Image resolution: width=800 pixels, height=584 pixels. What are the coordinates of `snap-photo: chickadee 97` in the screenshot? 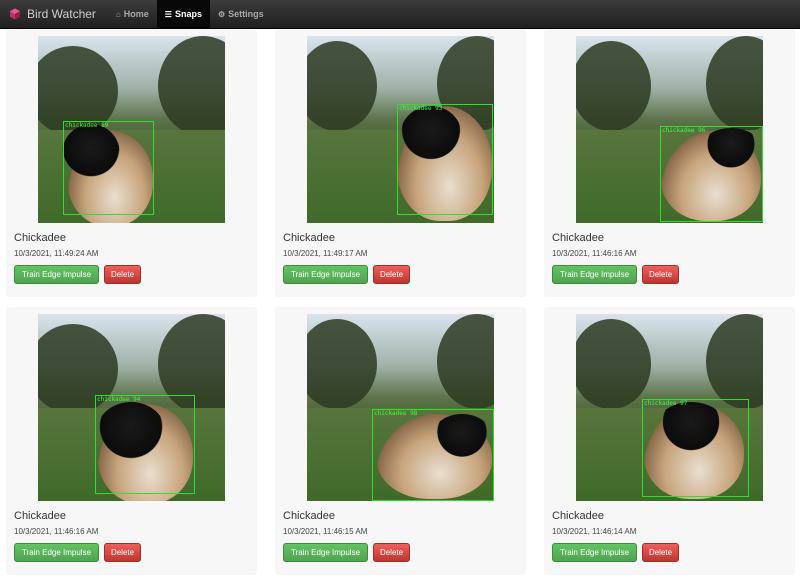 It's located at (669, 407).